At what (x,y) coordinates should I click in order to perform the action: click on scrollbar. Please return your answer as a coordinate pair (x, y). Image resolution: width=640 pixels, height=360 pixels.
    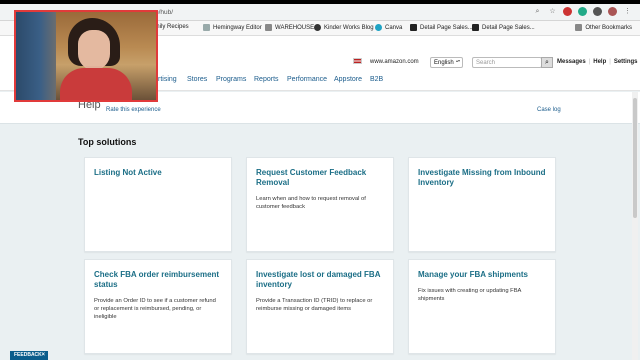
    Looking at the image, I should click on (635, 226).